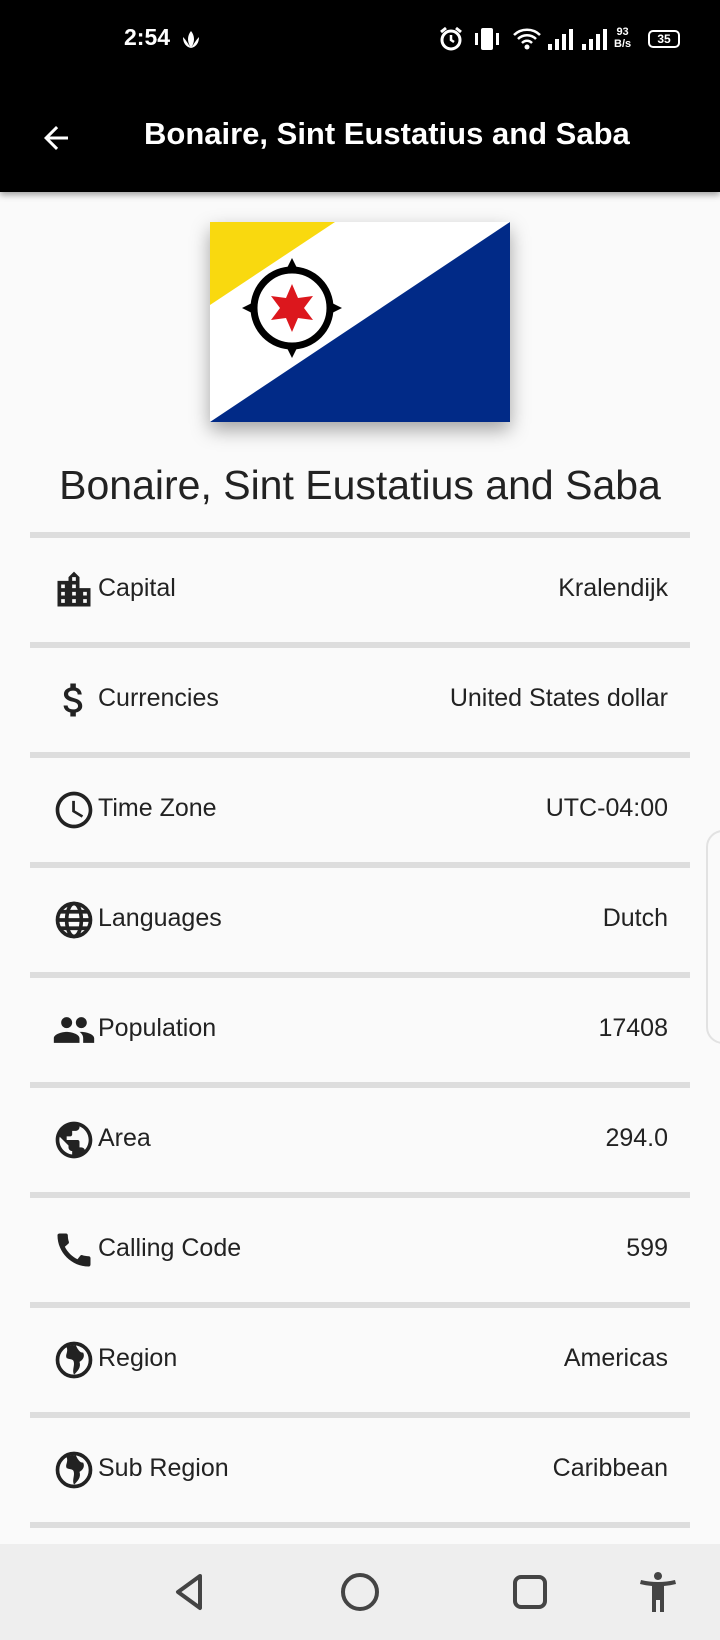  I want to click on network-speed-unit: B/s, so click(623, 44).